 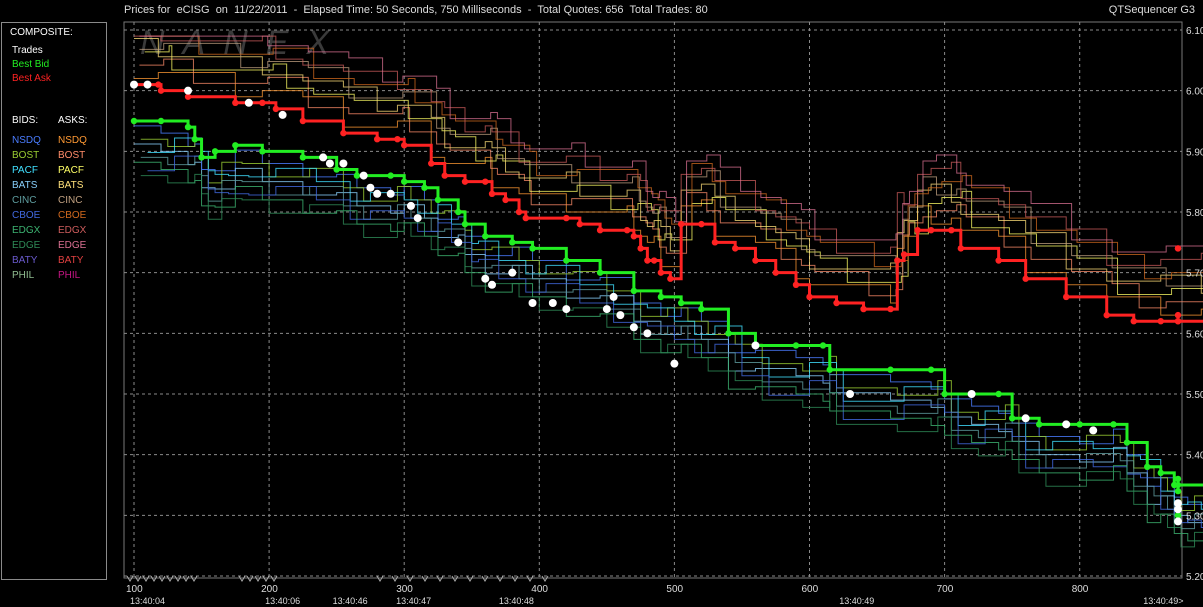 What do you see at coordinates (1194, 274) in the screenshot?
I see `y-tick-label: 5.70` at bounding box center [1194, 274].